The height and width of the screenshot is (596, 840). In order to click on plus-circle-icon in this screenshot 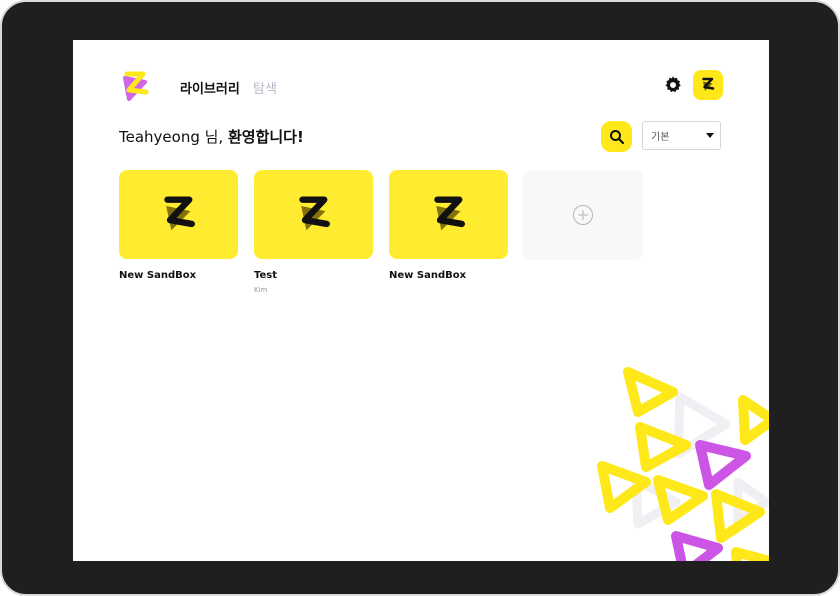, I will do `click(583, 215)`.